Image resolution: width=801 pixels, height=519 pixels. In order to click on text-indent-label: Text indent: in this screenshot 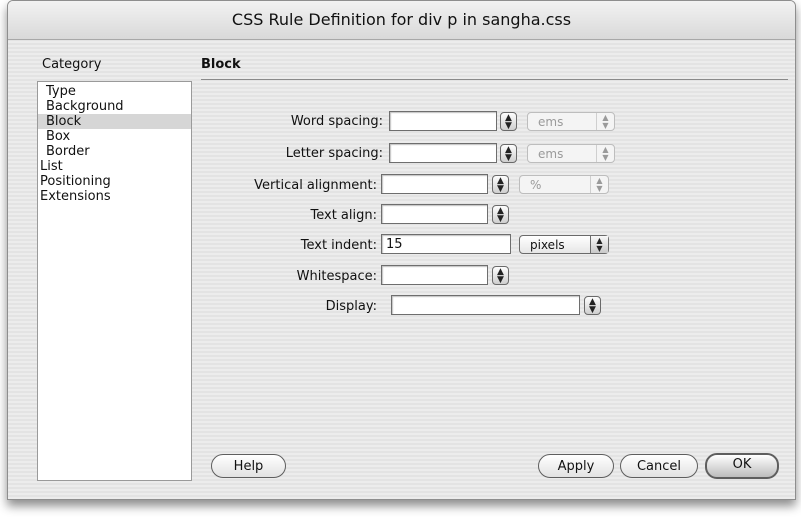, I will do `click(338, 245)`.